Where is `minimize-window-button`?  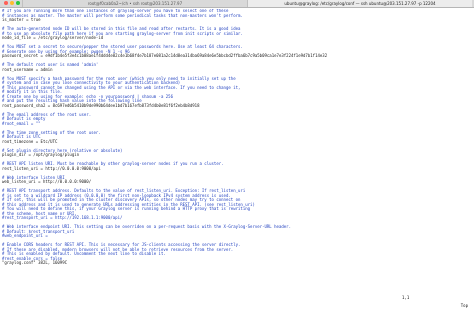 minimize-window-button is located at coordinates (12, 3).